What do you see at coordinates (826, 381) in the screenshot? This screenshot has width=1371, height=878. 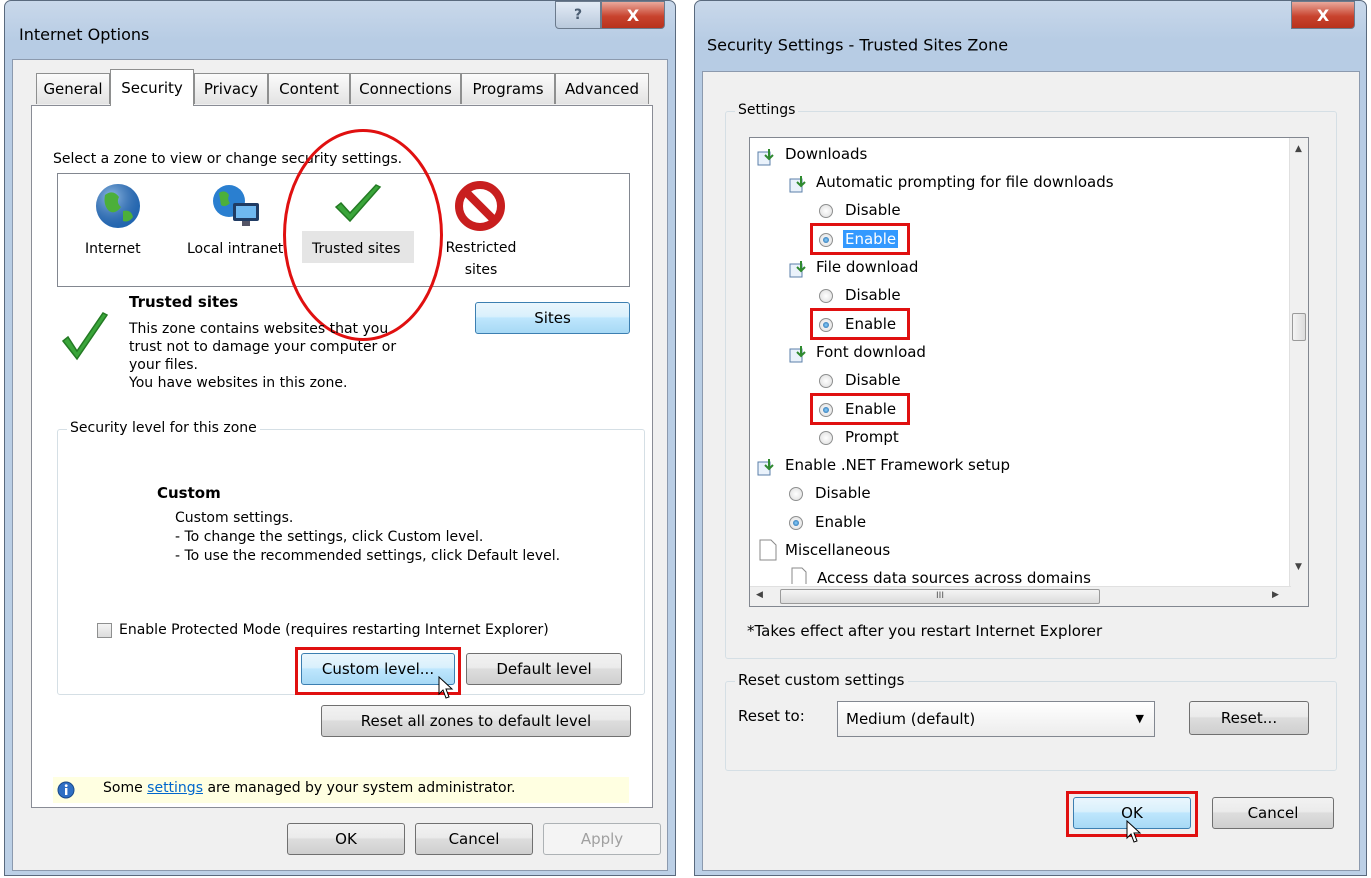 I see `radio-font-download-disable` at bounding box center [826, 381].